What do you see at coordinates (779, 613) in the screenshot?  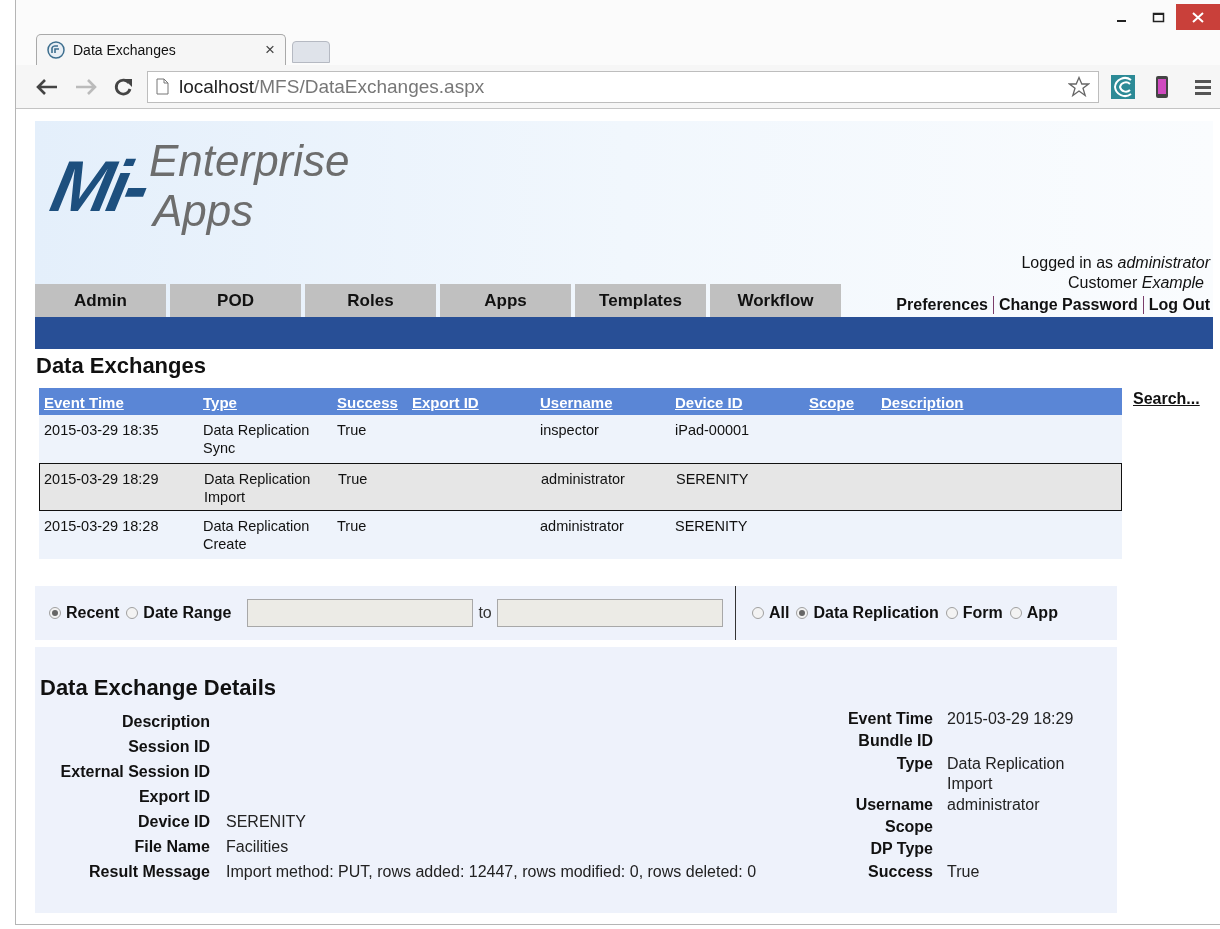 I see `radio-label: All` at bounding box center [779, 613].